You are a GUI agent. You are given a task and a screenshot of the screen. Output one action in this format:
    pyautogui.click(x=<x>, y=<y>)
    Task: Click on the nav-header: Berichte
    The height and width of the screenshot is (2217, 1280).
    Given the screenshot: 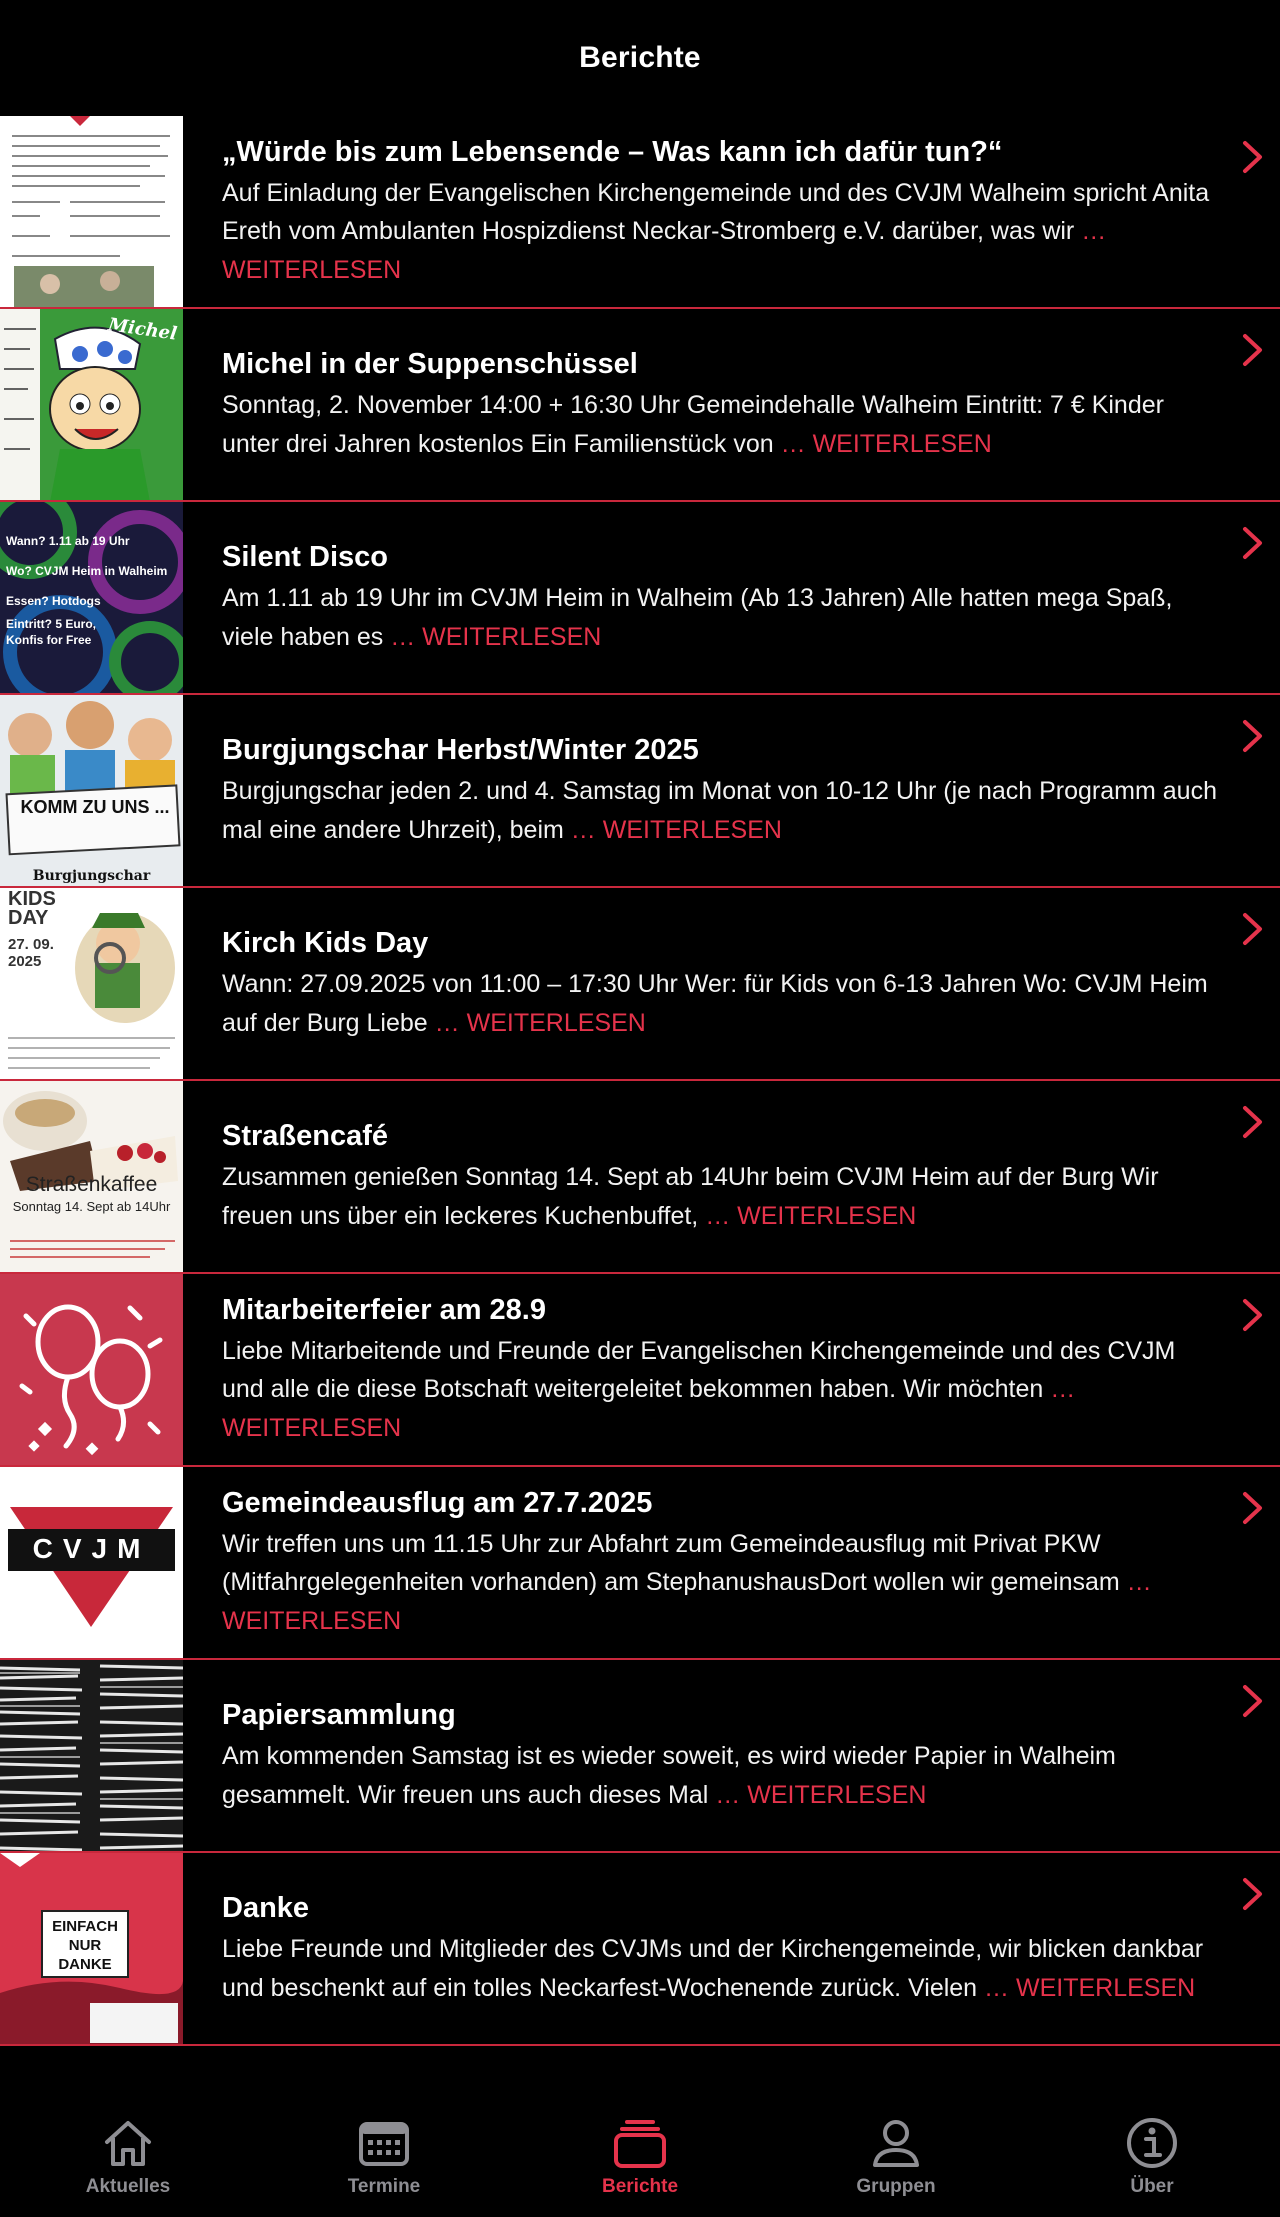 What is the action you would take?
    pyautogui.click(x=640, y=58)
    